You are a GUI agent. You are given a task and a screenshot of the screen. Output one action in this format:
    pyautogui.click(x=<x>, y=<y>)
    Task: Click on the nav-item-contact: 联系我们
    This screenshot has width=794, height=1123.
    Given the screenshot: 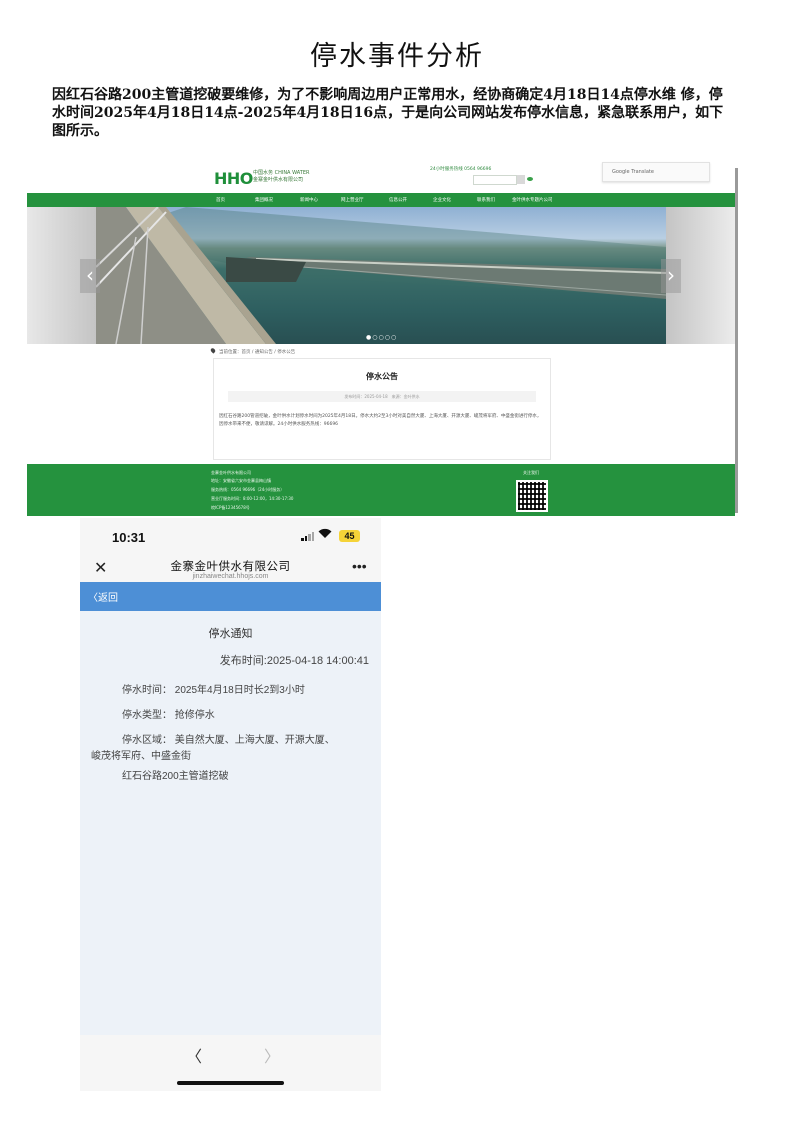 What is the action you would take?
    pyautogui.click(x=486, y=200)
    